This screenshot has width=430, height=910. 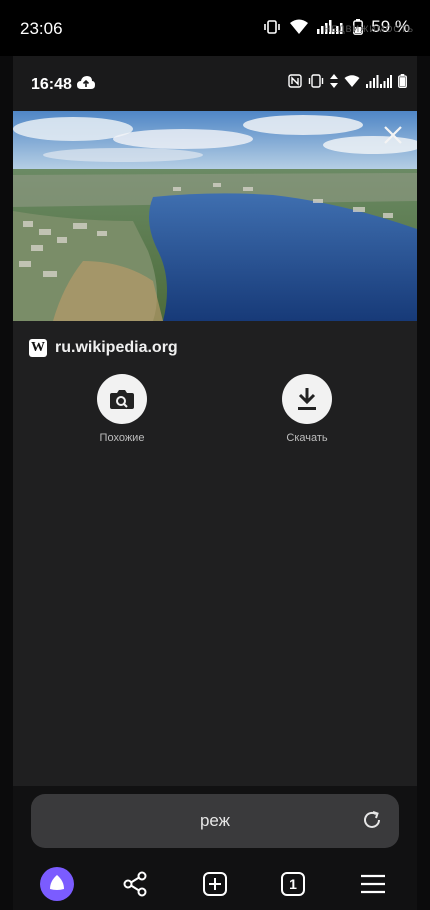 I want to click on wikipedia-icon: W, so click(x=38, y=348).